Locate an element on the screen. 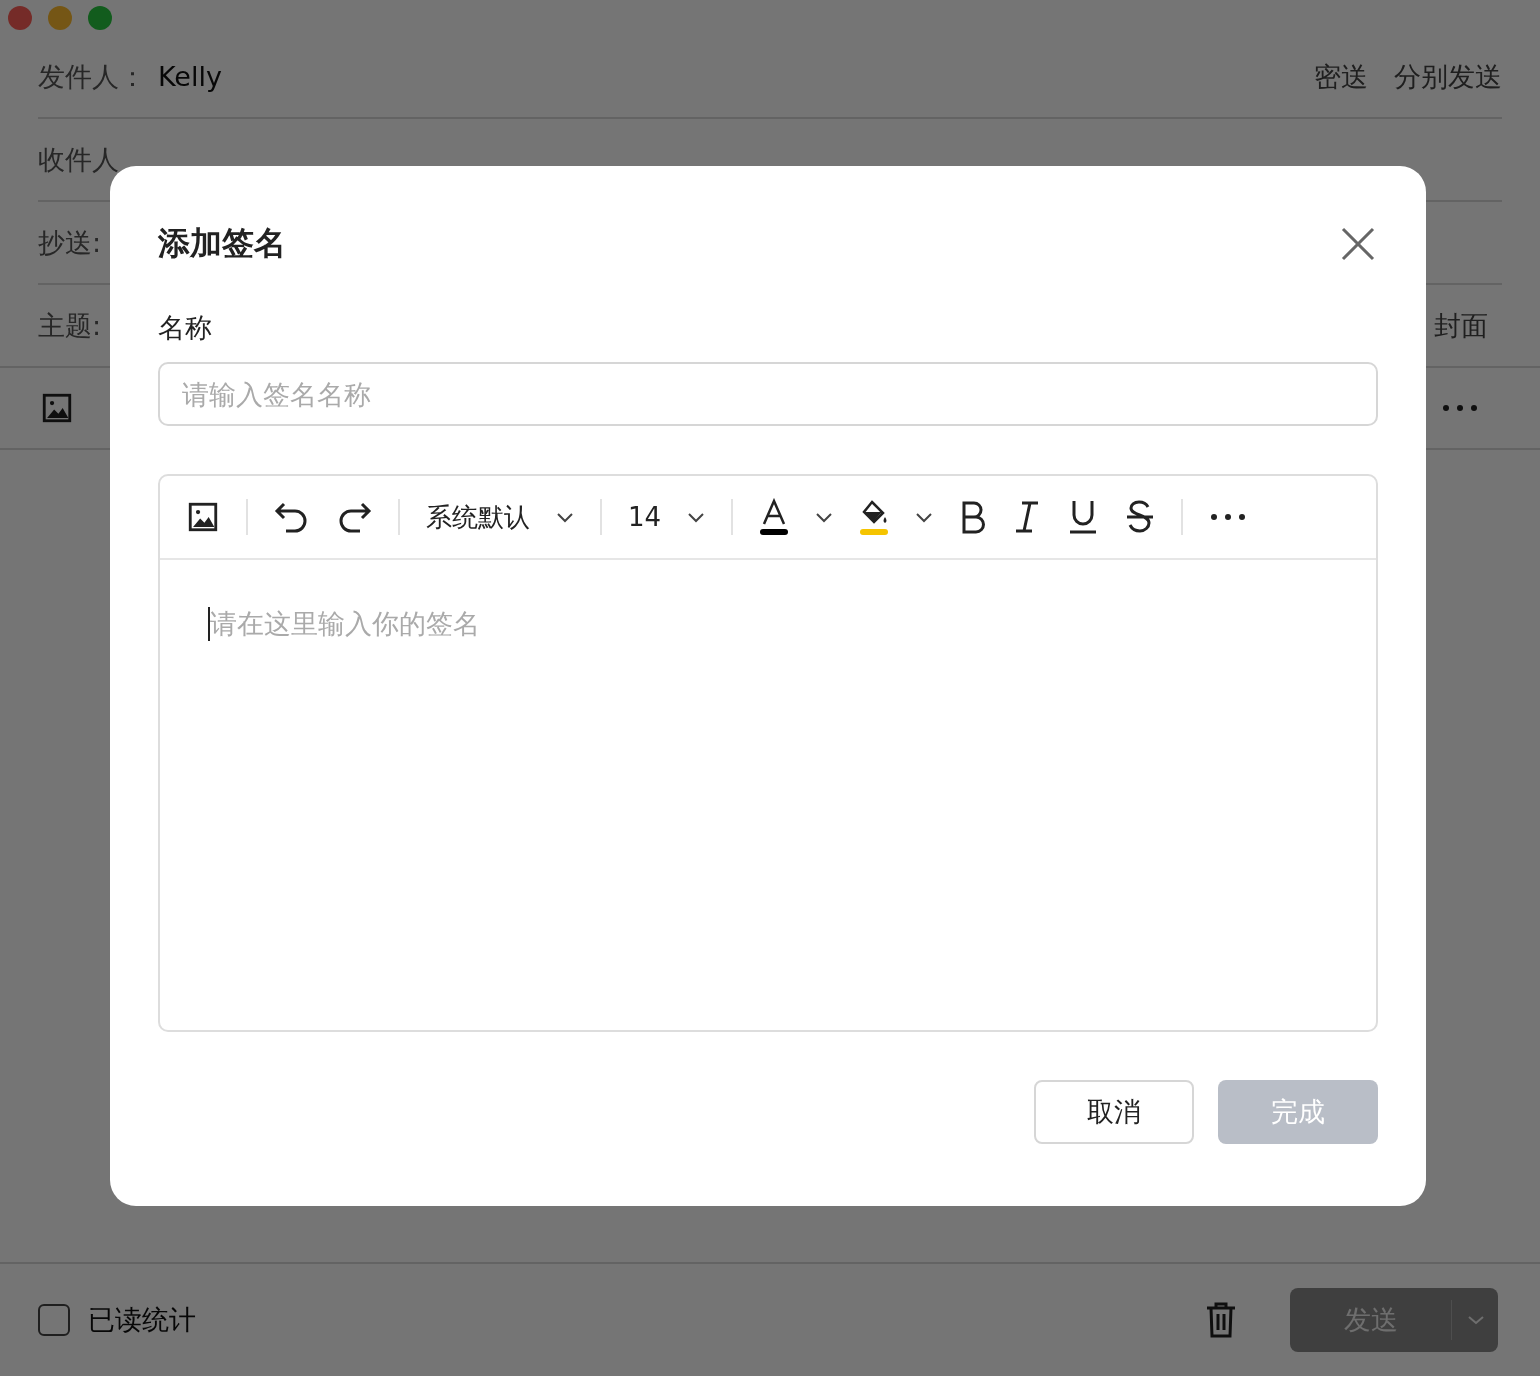  text-color-icon is located at coordinates (774, 517).